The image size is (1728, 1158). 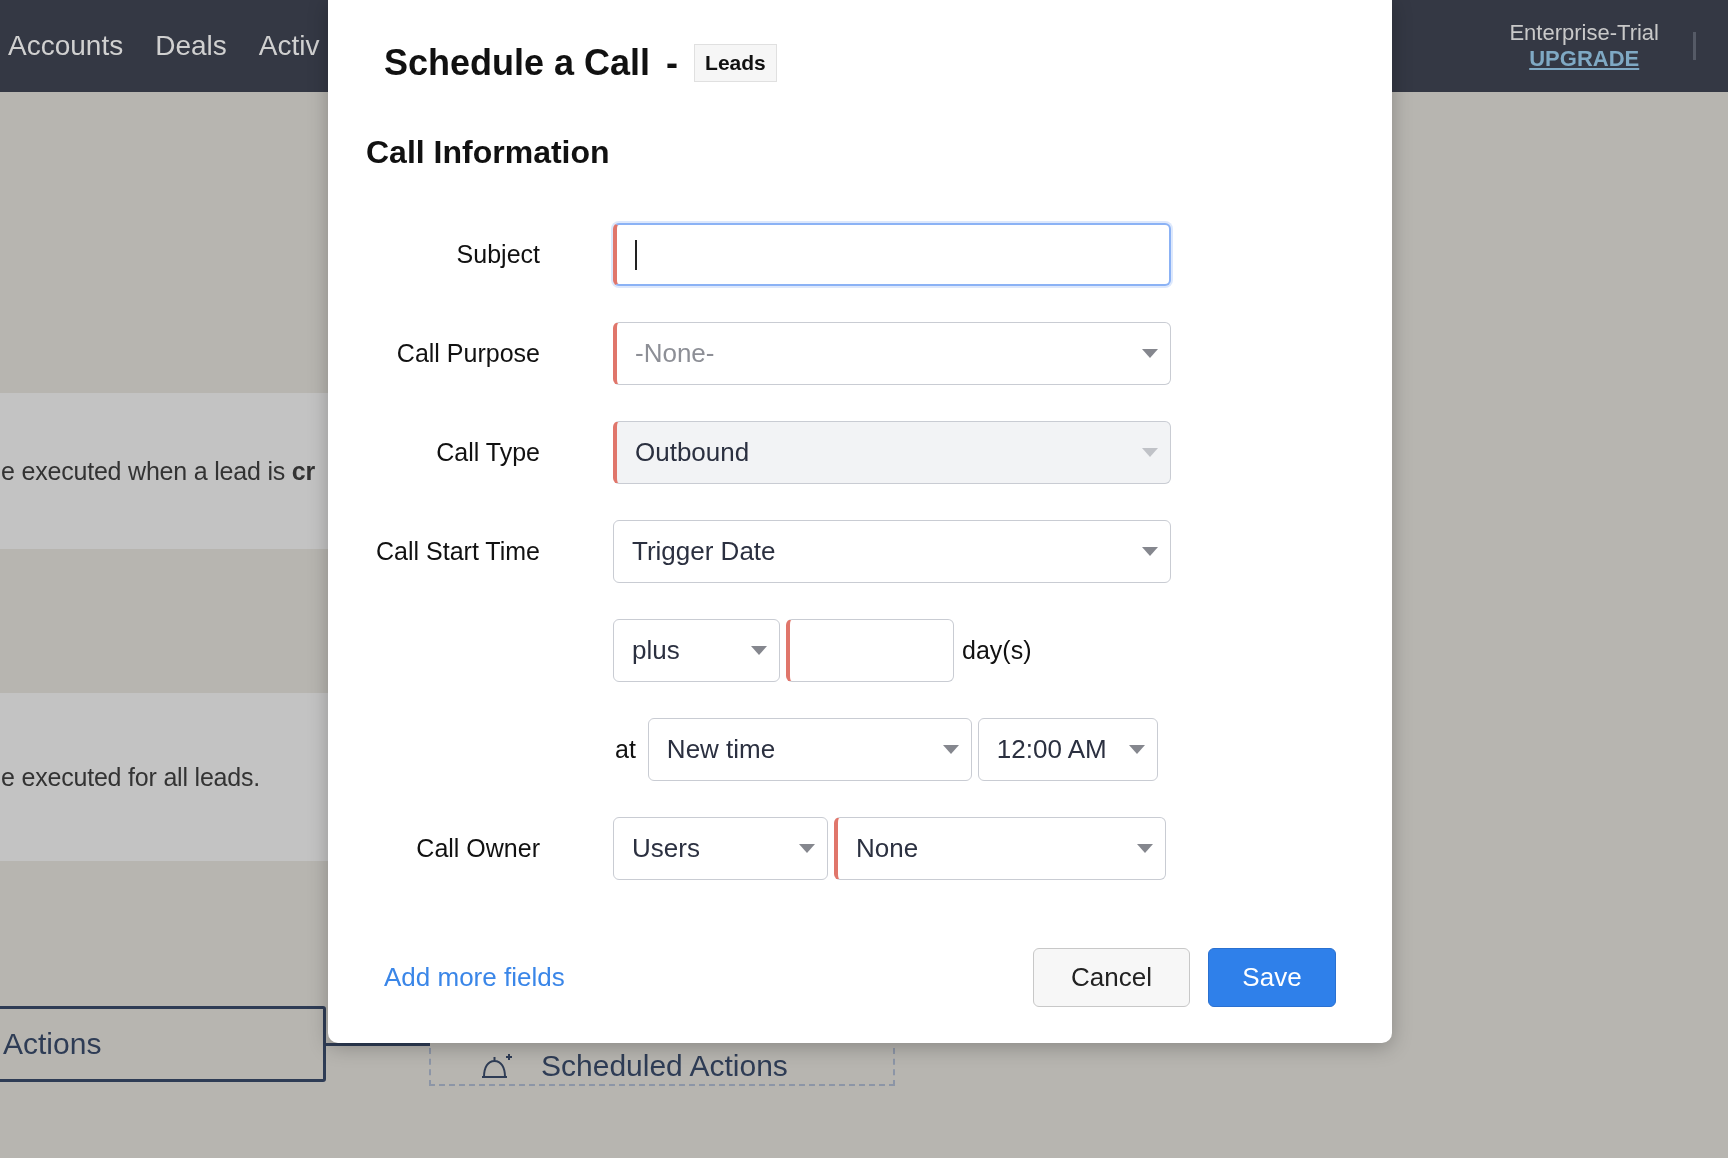 I want to click on field-label: Call Start Time, so click(x=457, y=551).